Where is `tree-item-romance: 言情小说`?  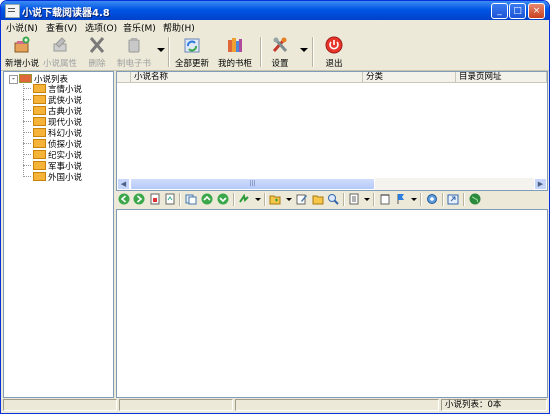
tree-item-romance: 言情小说 is located at coordinates (52, 89).